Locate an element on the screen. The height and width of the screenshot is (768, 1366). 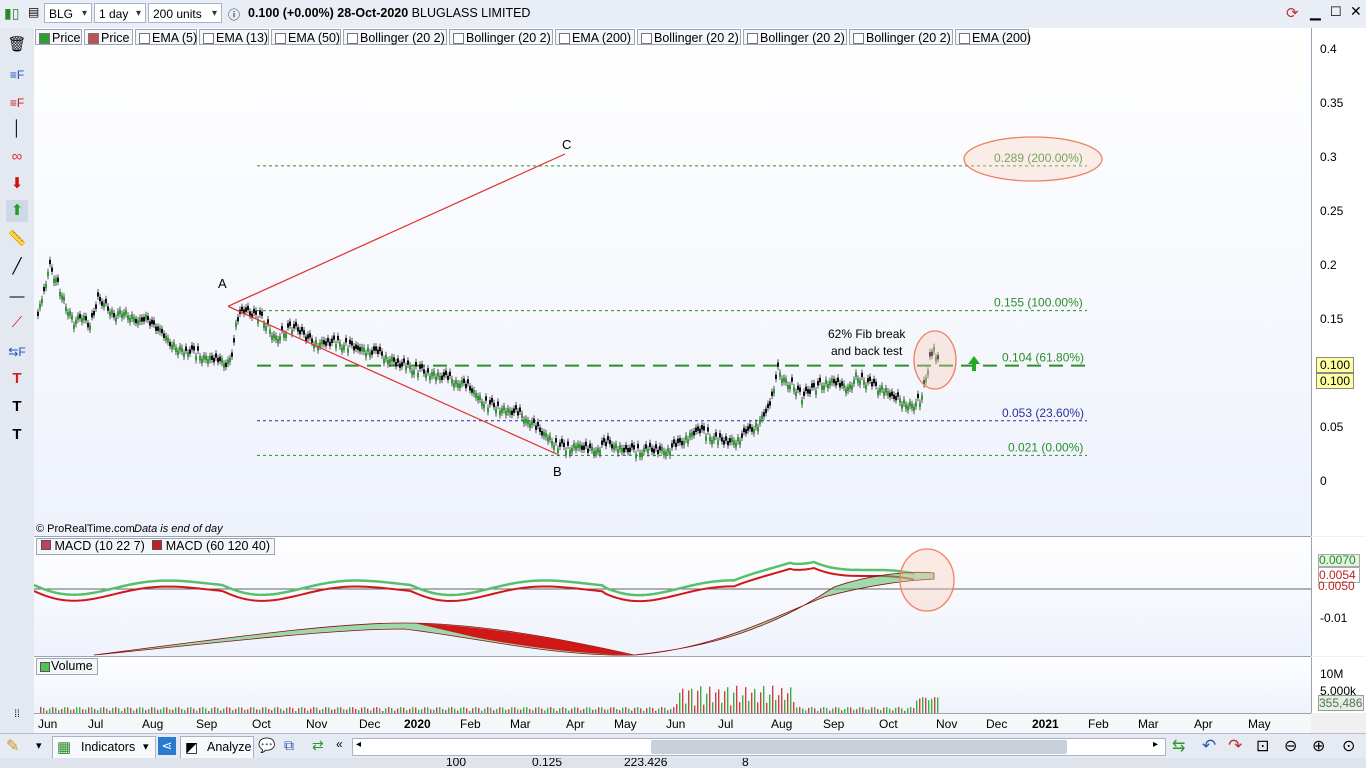
price-axis-tick: 0.35 is located at coordinates (1332, 103).